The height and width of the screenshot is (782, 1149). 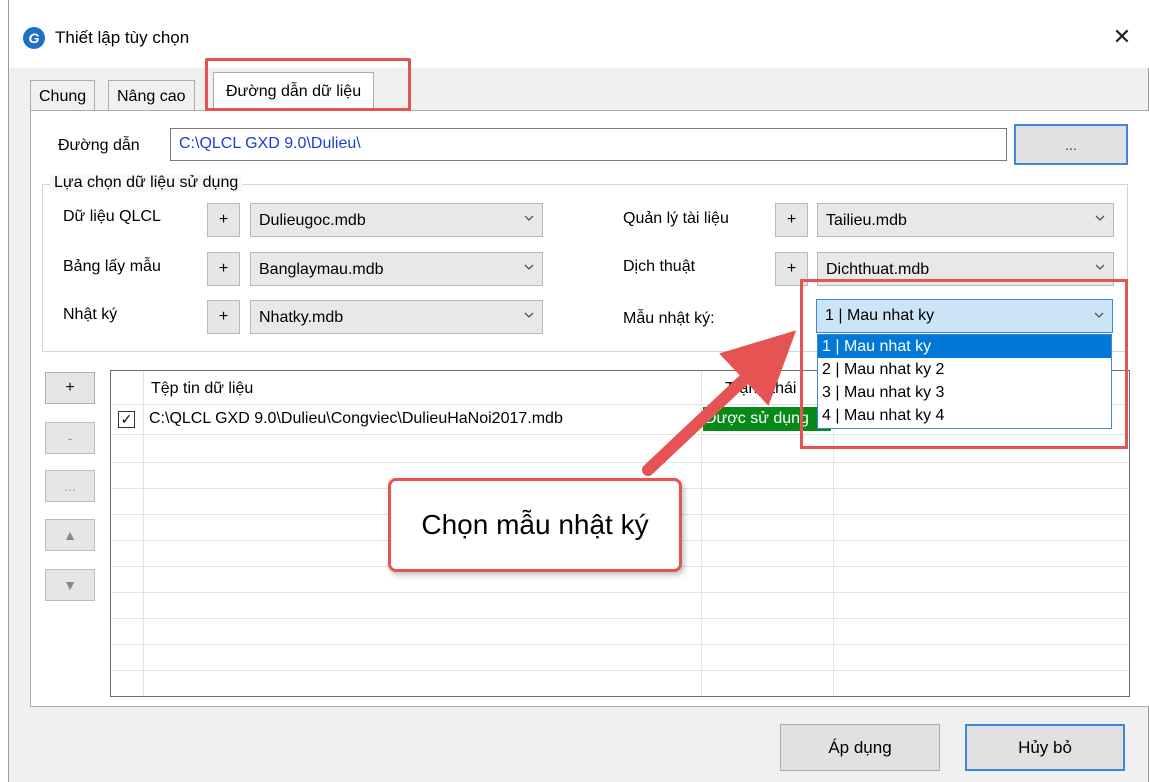 What do you see at coordinates (70, 438) in the screenshot?
I see `remove-file-button: -` at bounding box center [70, 438].